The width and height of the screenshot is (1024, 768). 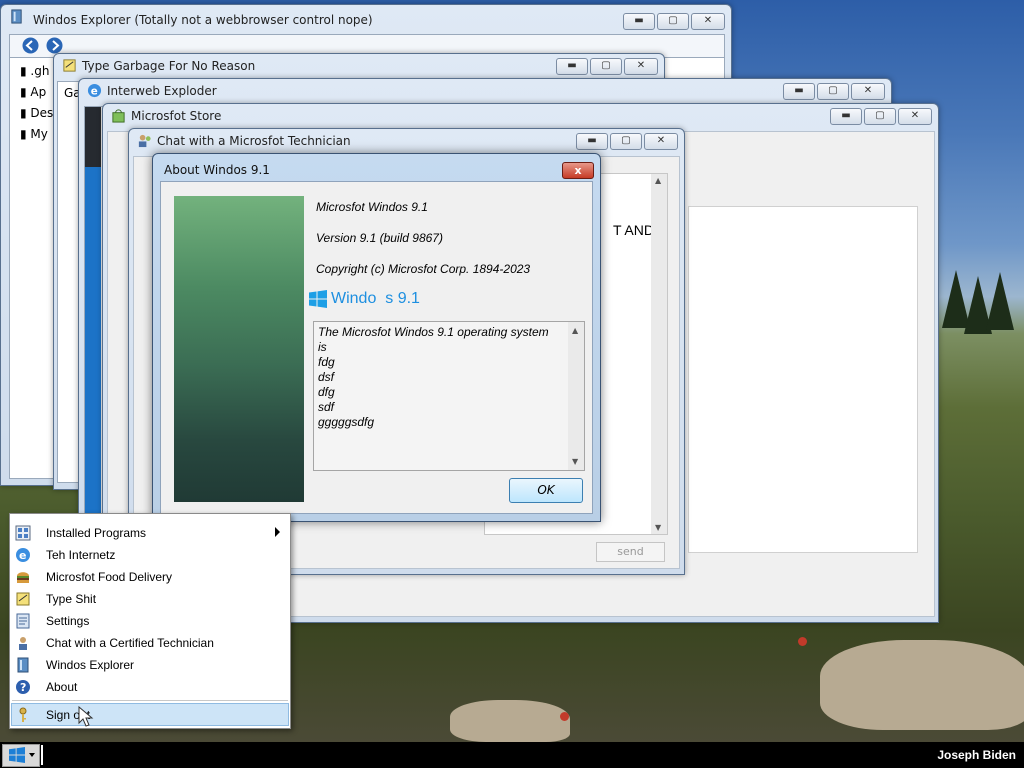 I want to click on wallpaper-flower, so click(x=802, y=641).